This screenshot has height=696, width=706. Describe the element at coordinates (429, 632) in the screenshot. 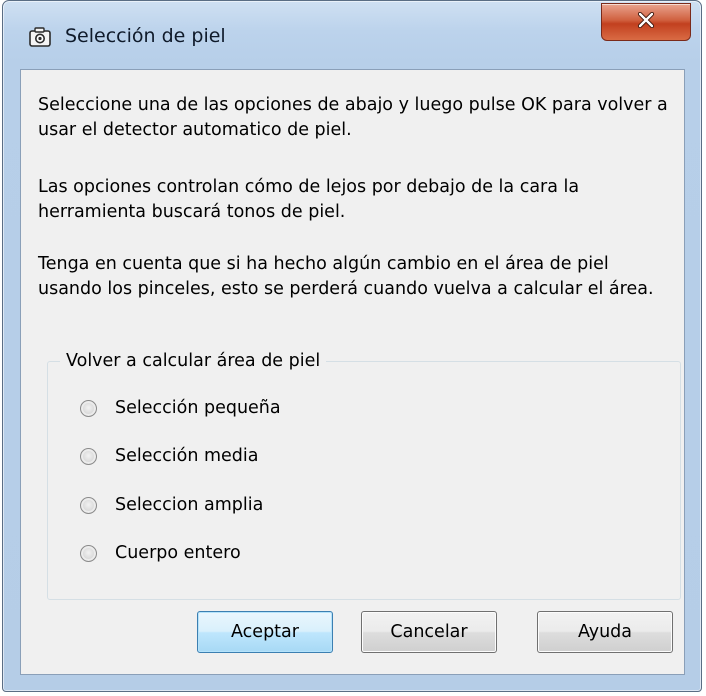

I see `cancel-button: Cancelar` at that location.